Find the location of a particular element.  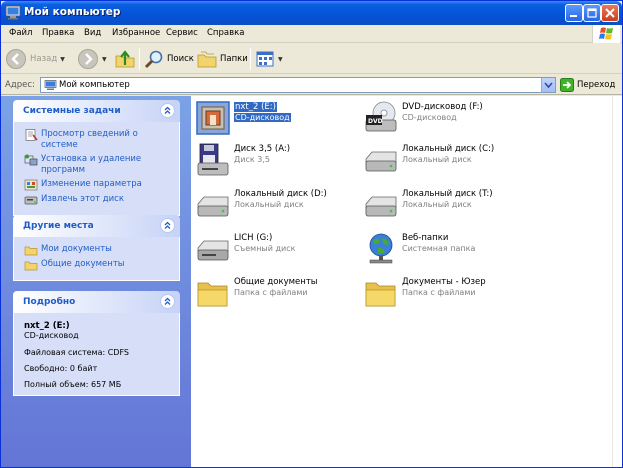

link-eject-disk: Извлечь этот диск is located at coordinates (97, 200).